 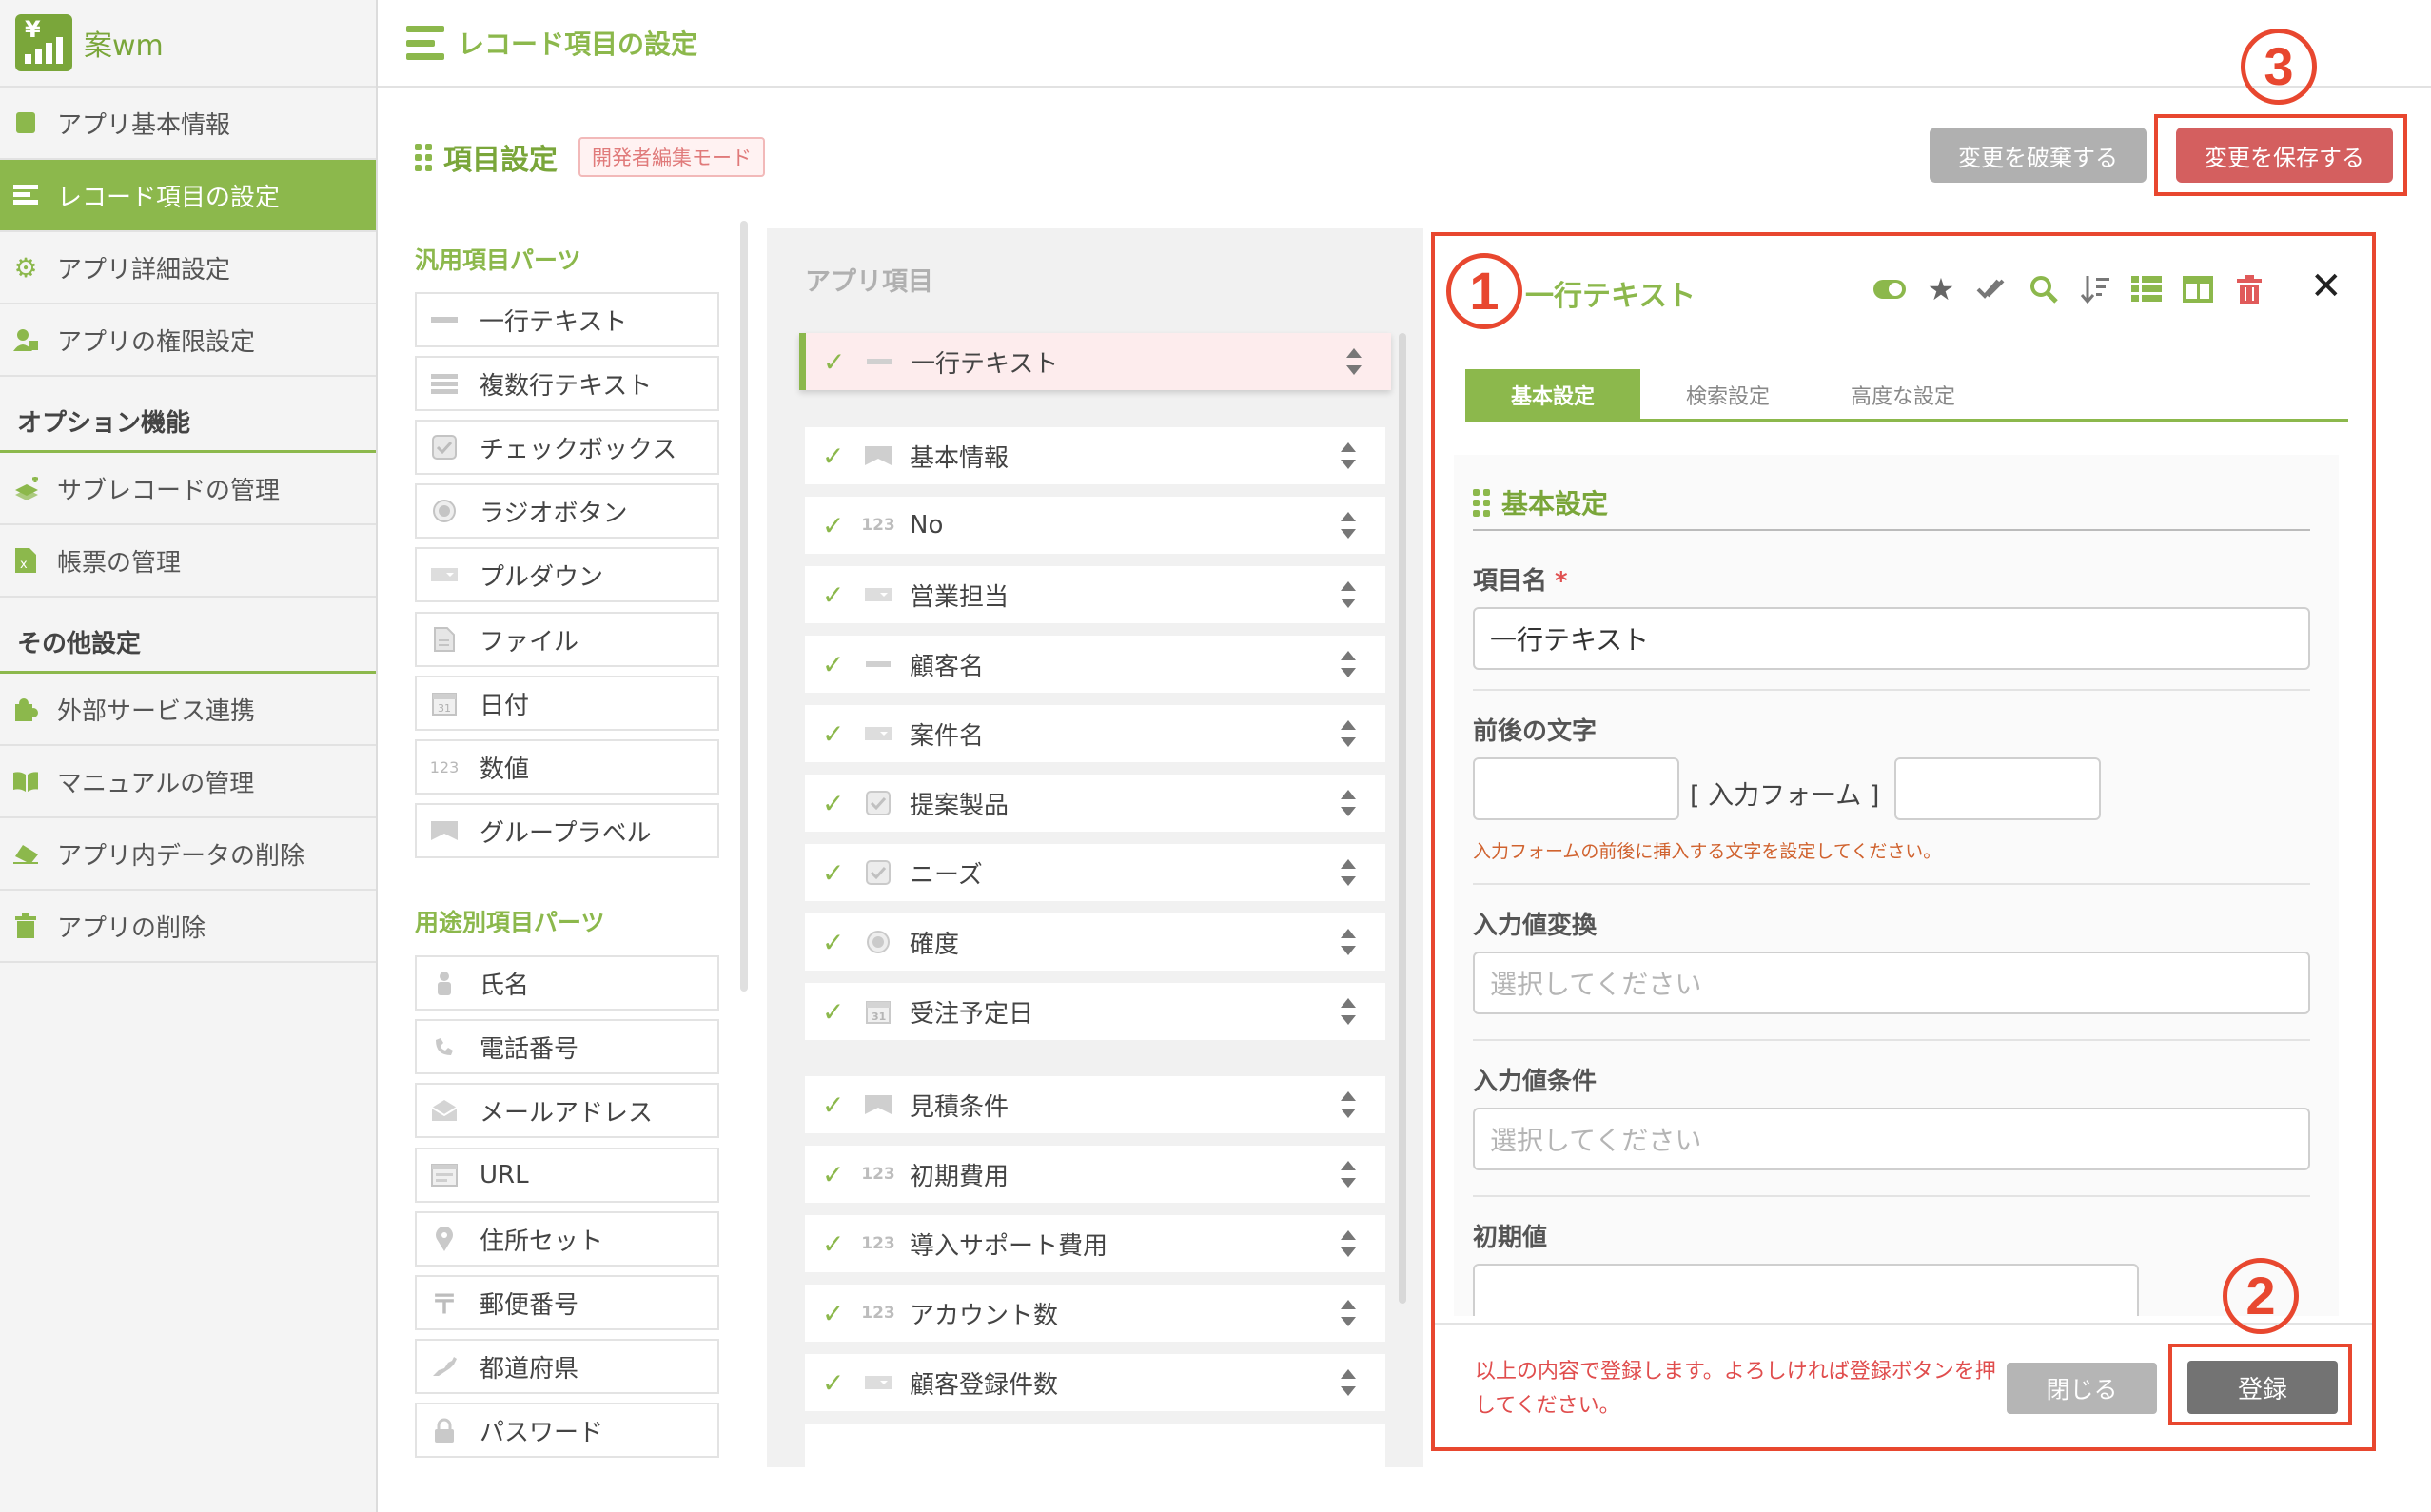 I want to click on app-item-row: ✓ 提案製品, so click(x=1095, y=803).